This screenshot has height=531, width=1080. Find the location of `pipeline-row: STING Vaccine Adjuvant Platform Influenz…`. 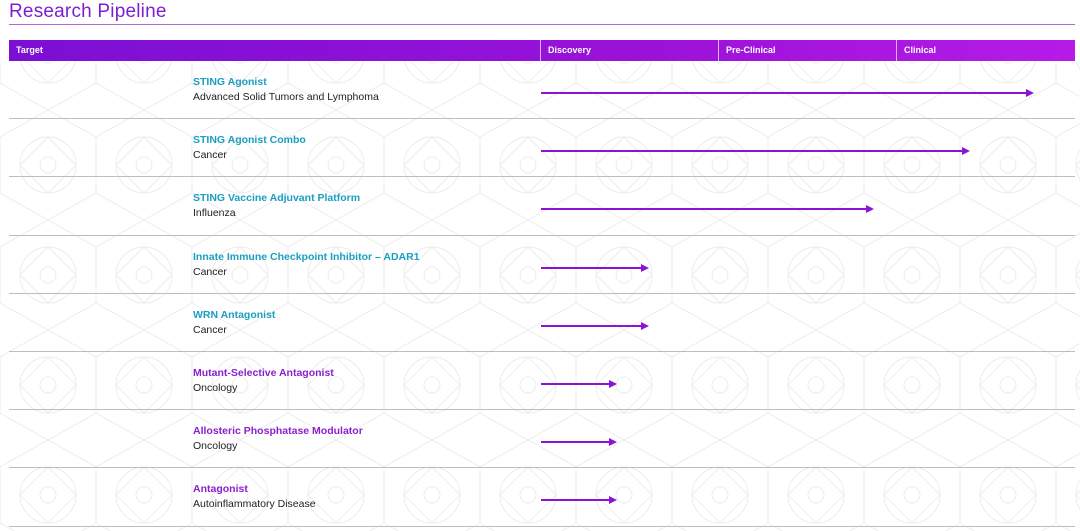

pipeline-row: STING Vaccine Adjuvant Platform Influenz… is located at coordinates (542, 206).